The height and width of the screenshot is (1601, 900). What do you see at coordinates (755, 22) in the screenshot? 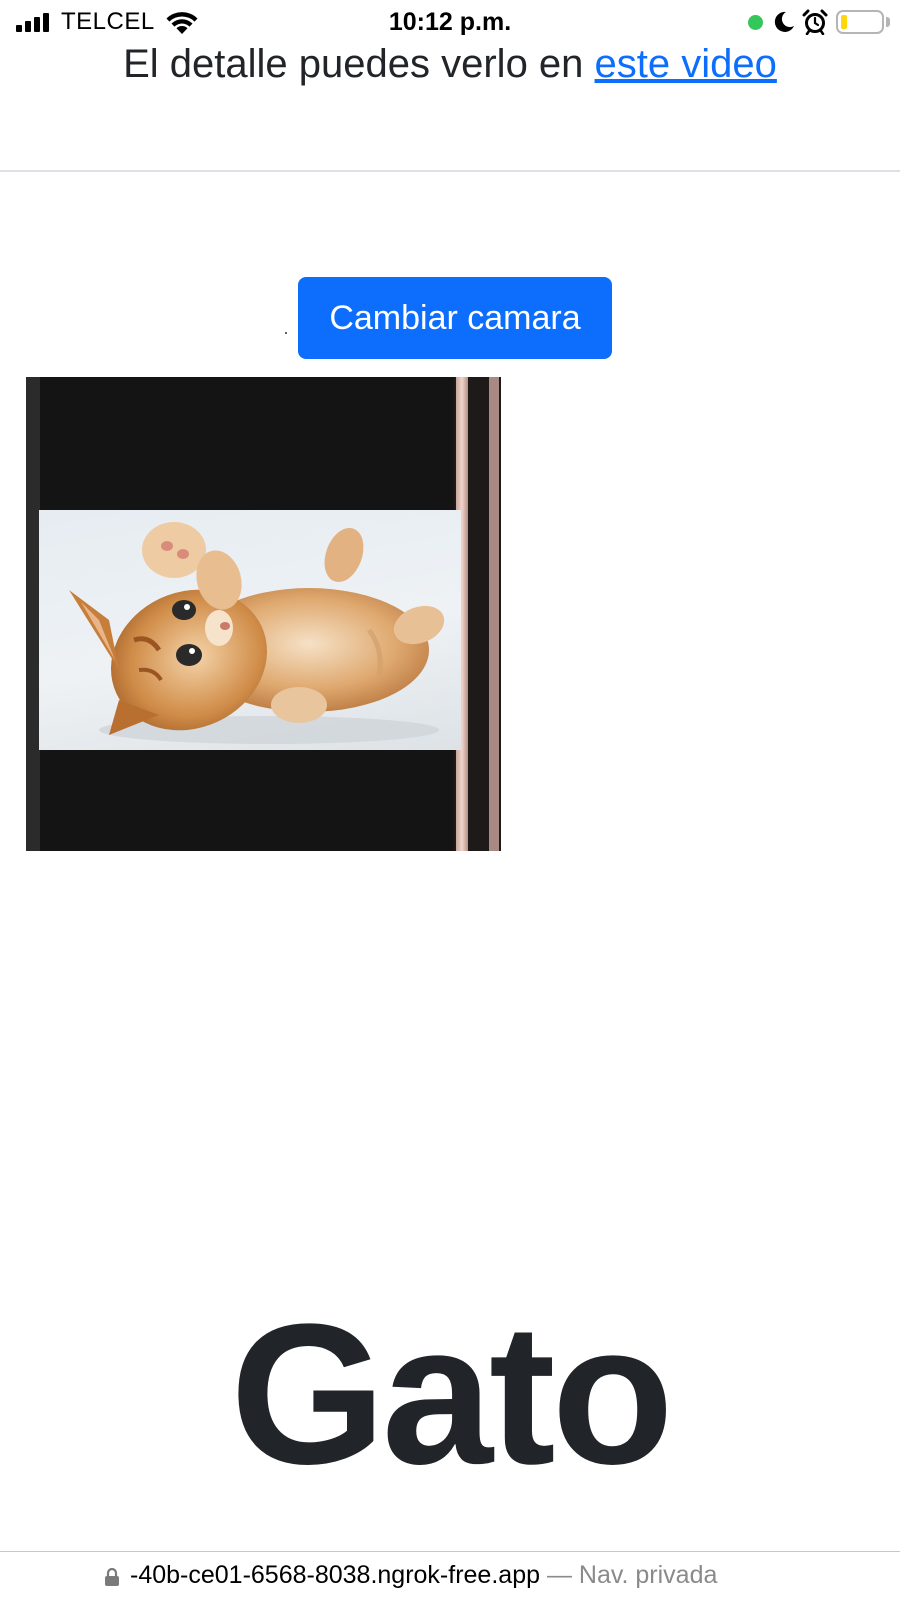
I see `camera-in-use-indicator` at bounding box center [755, 22].